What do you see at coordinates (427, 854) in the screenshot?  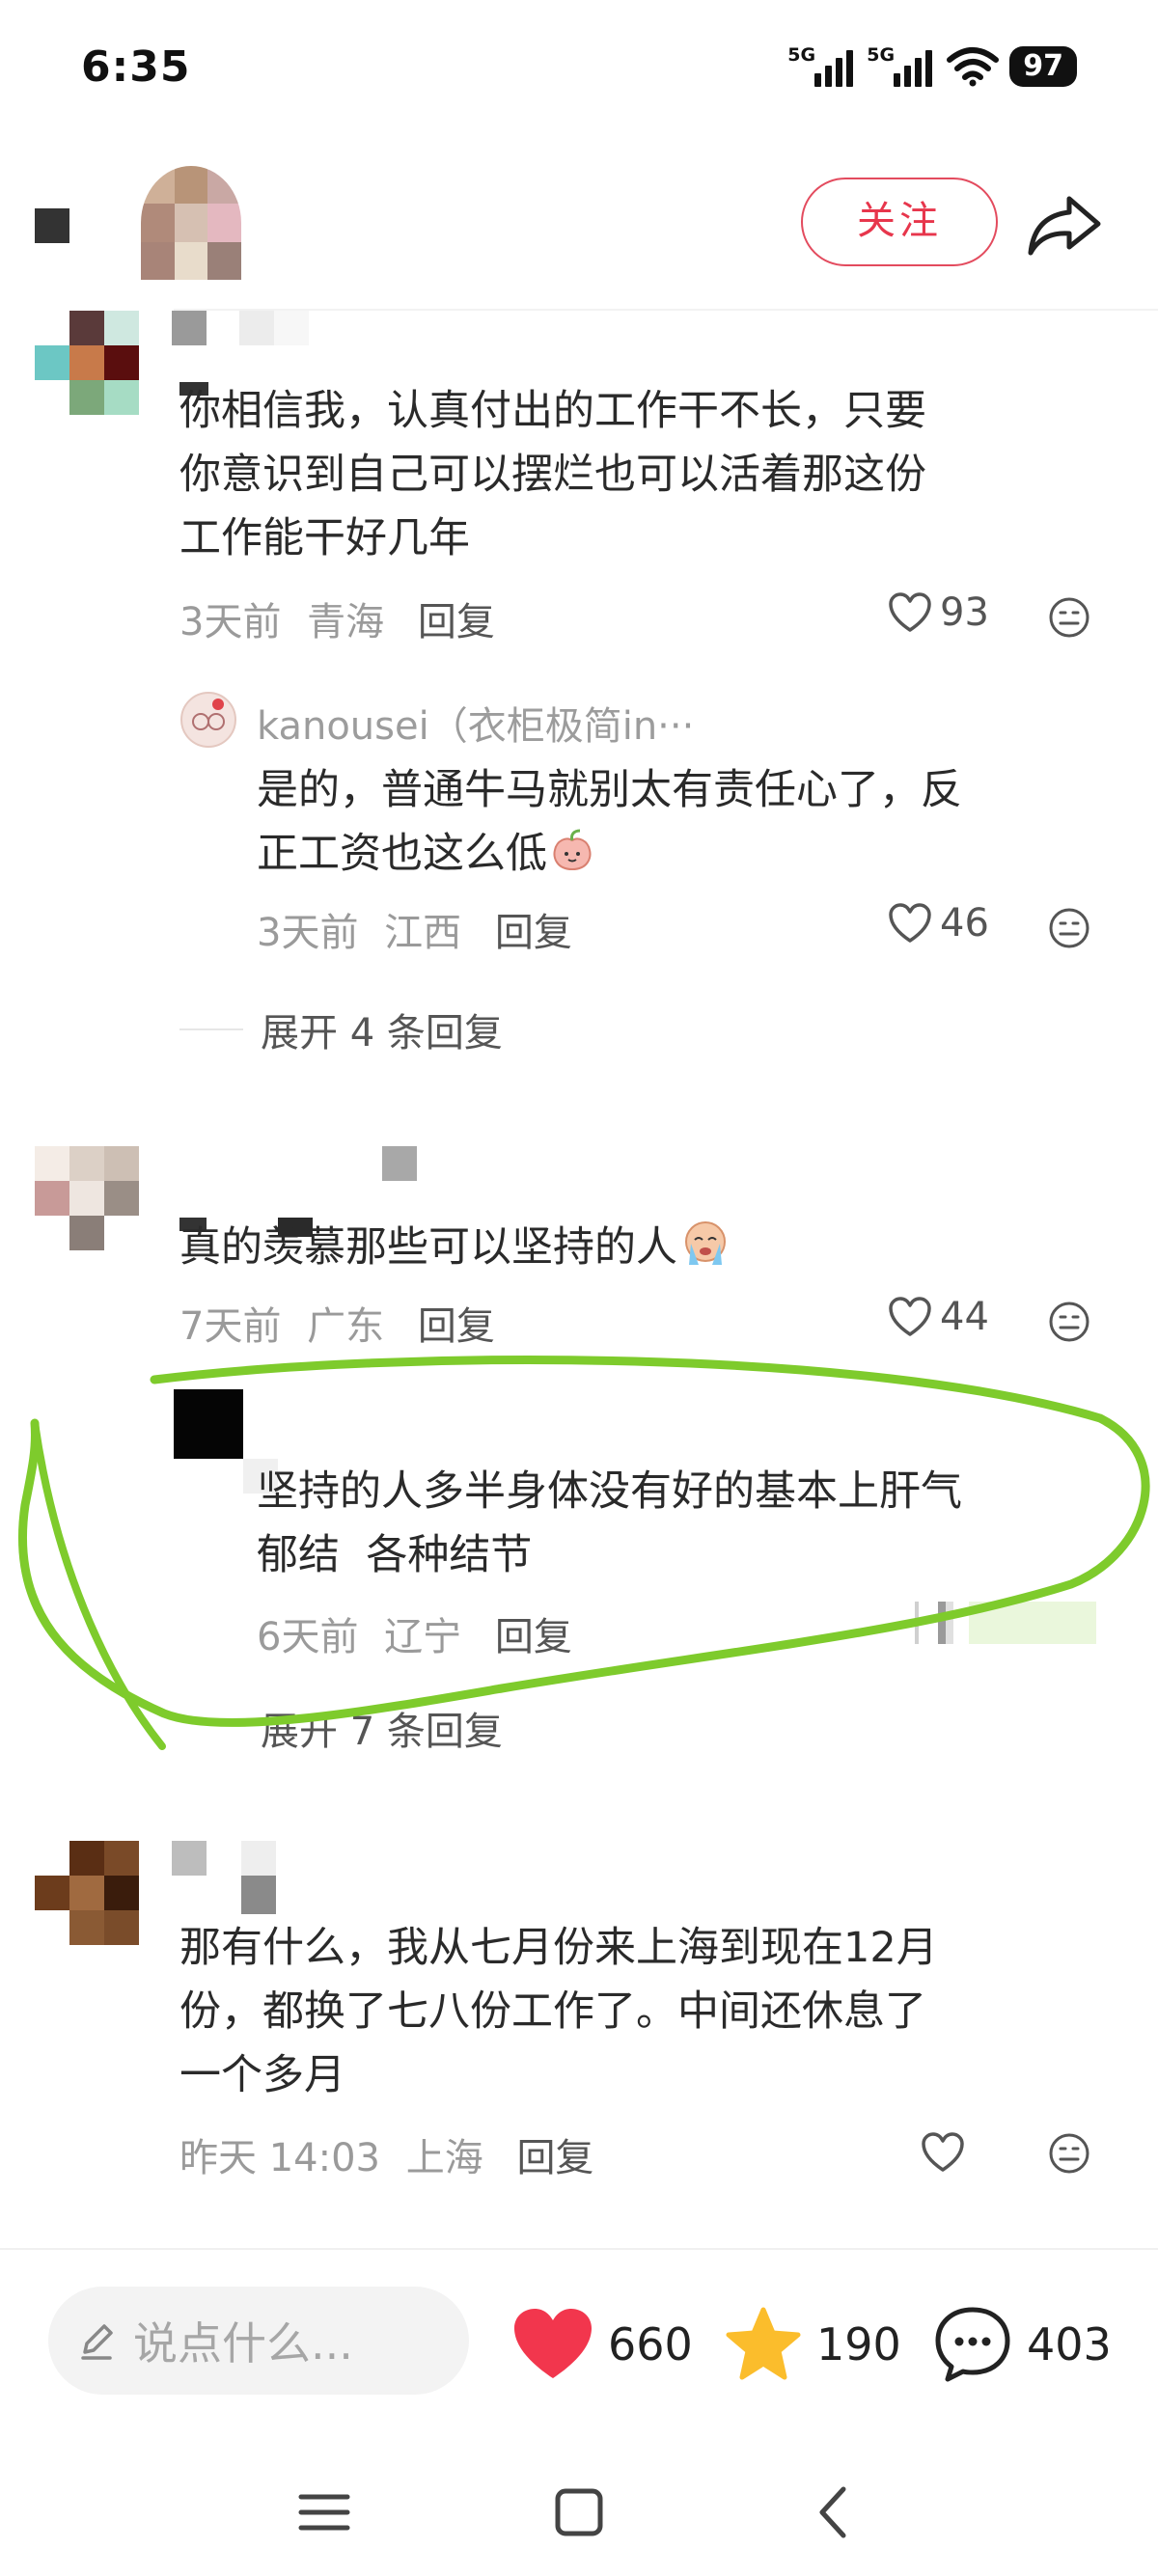 I see `reply-text: 正工资也这么低` at bounding box center [427, 854].